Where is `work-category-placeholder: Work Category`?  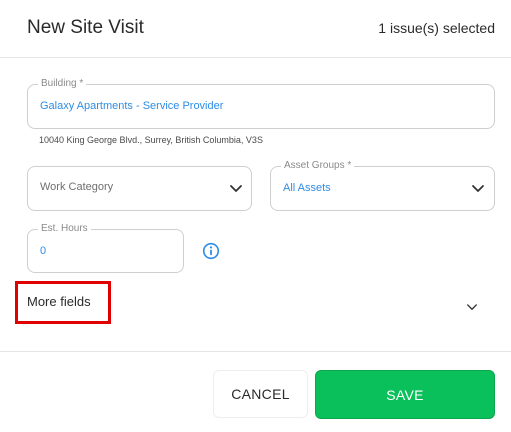
work-category-placeholder: Work Category is located at coordinates (77, 187).